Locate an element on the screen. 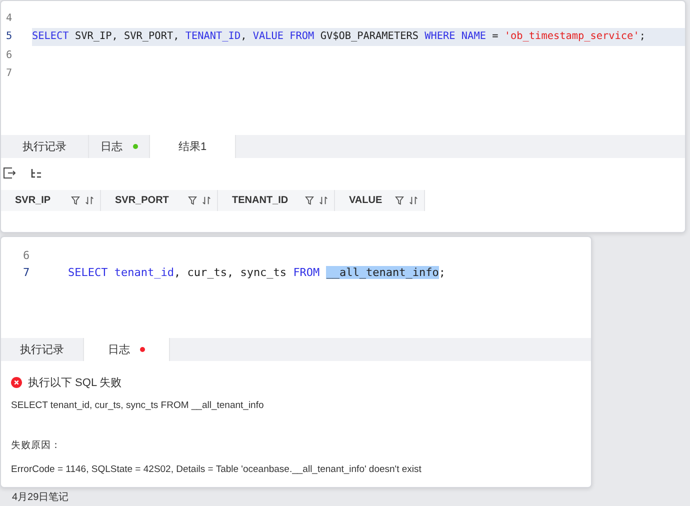 The width and height of the screenshot is (690, 506). column-header: SVR_IP is located at coordinates (51, 200).